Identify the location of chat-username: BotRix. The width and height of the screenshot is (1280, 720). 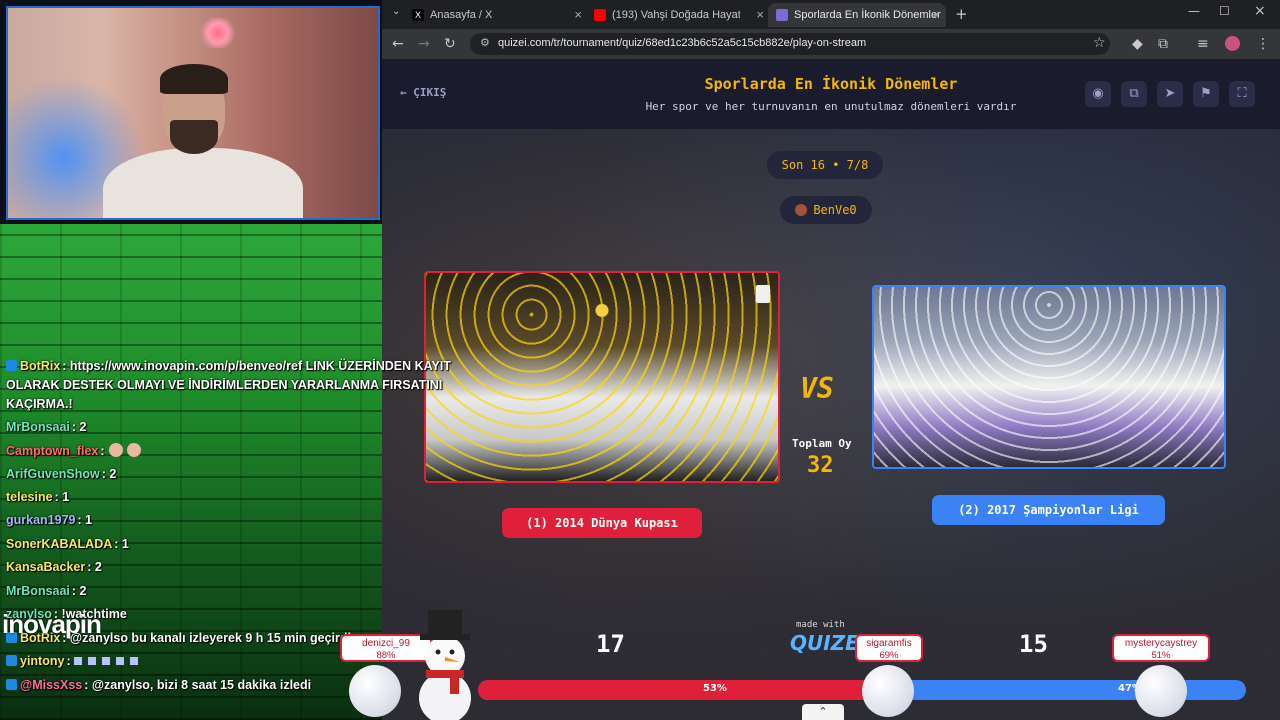
(40, 366).